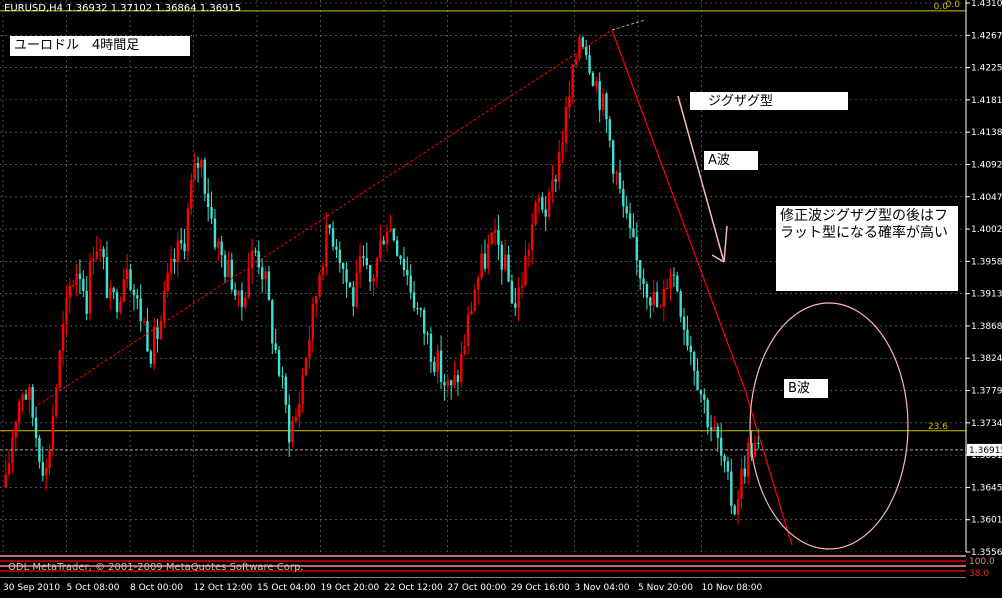  What do you see at coordinates (867, 248) in the screenshot?
I see `correction-note: 修正波ジグザグ型の後はフラット型になる確率が高い` at bounding box center [867, 248].